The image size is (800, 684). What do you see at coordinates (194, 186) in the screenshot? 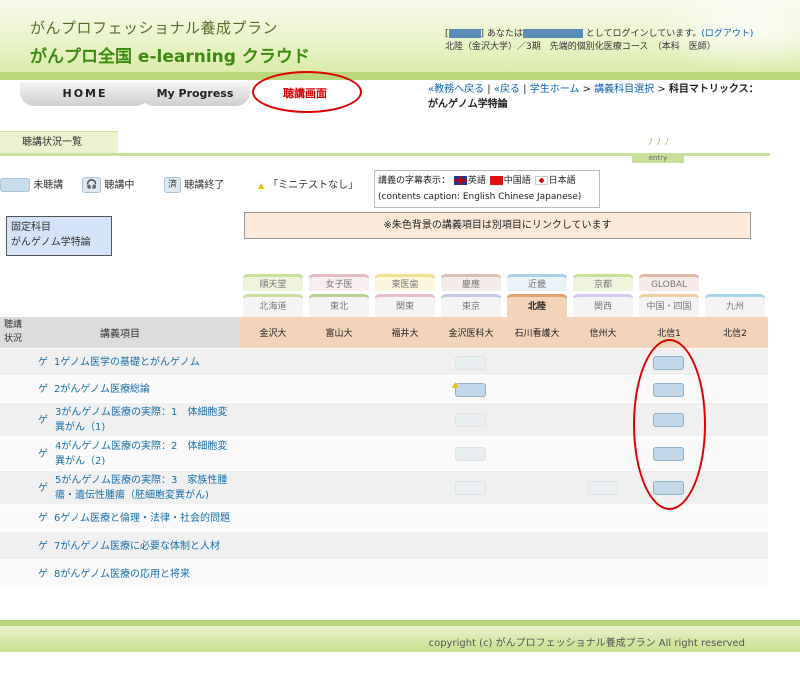
I see `legend-done: 済 聴講終了` at bounding box center [194, 186].